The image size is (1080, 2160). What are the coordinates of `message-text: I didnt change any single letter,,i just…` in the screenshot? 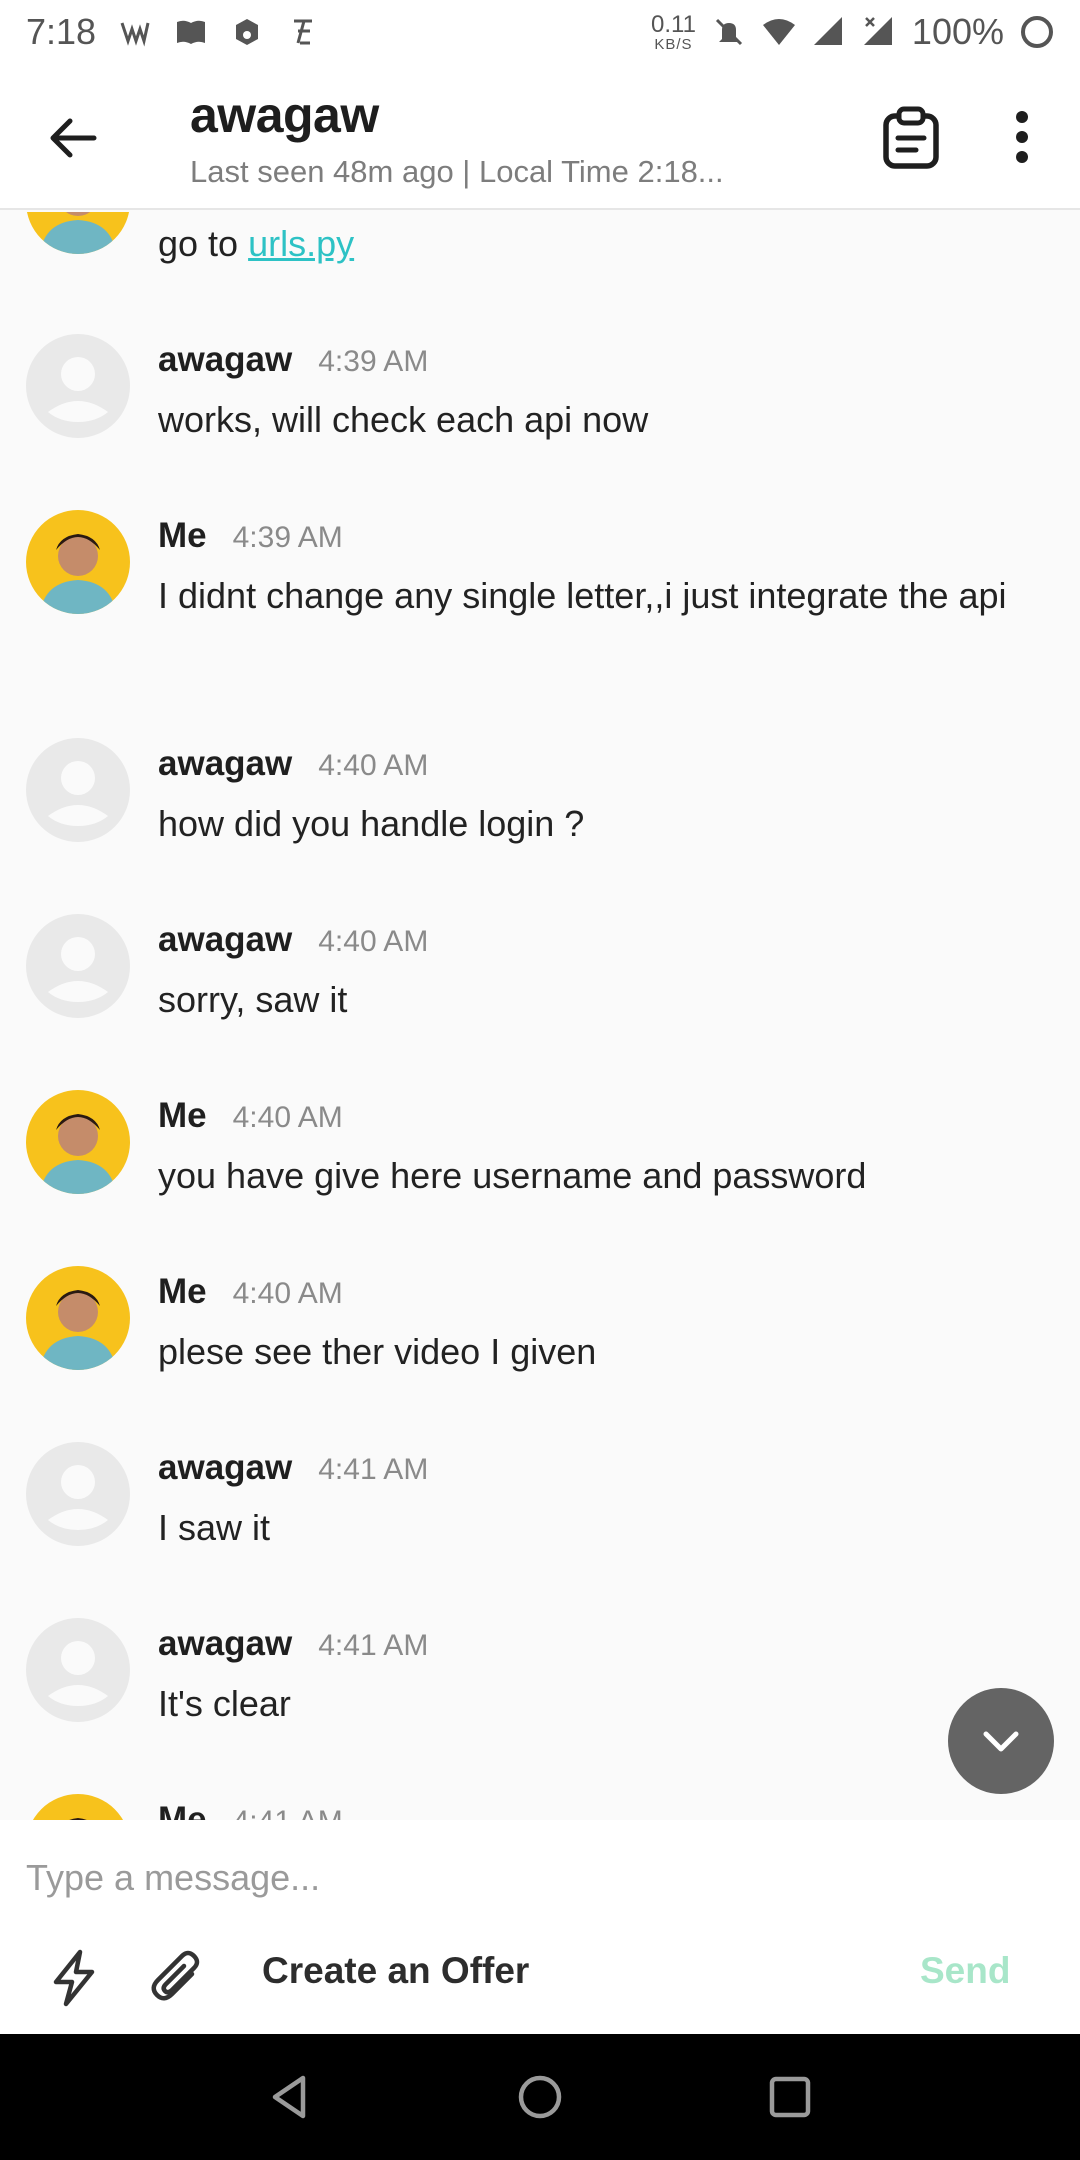 It's located at (582, 595).